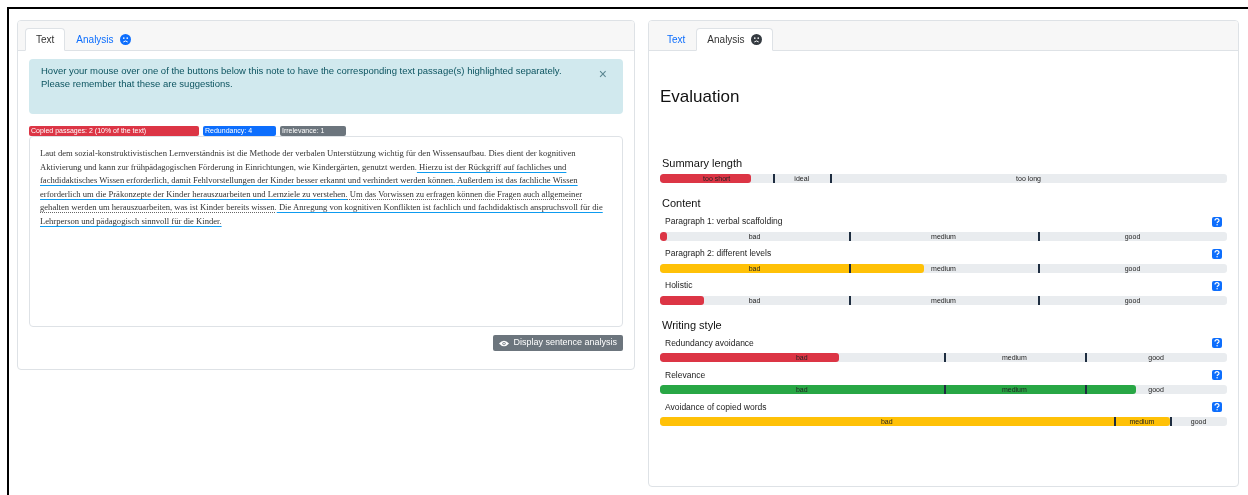 The width and height of the screenshot is (1248, 495). Describe the element at coordinates (685, 375) in the screenshot. I see `metric-label: Relevance` at that location.